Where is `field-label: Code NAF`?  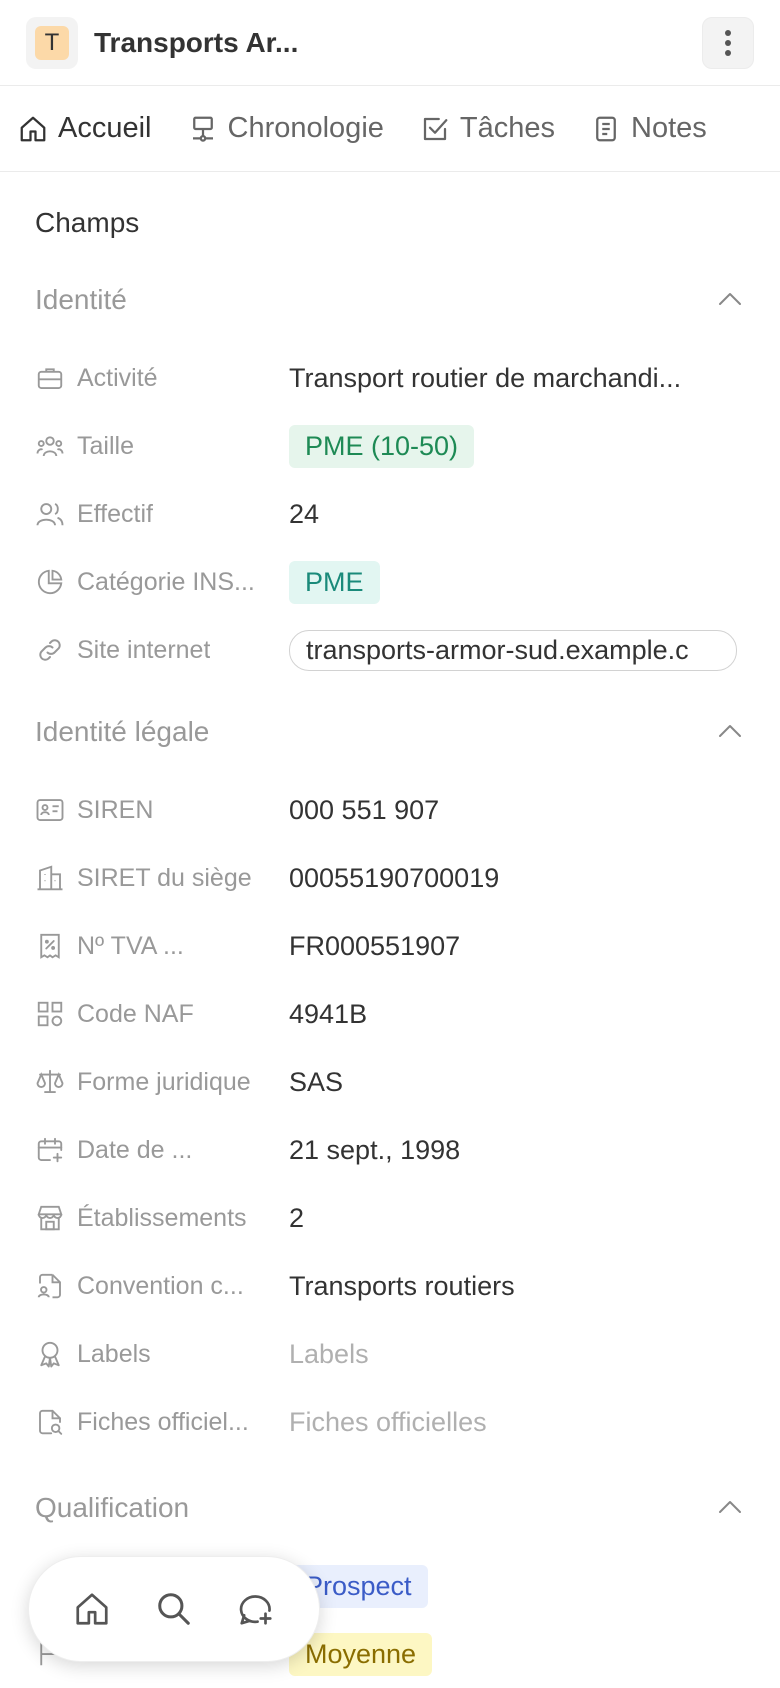 field-label: Code NAF is located at coordinates (135, 1013).